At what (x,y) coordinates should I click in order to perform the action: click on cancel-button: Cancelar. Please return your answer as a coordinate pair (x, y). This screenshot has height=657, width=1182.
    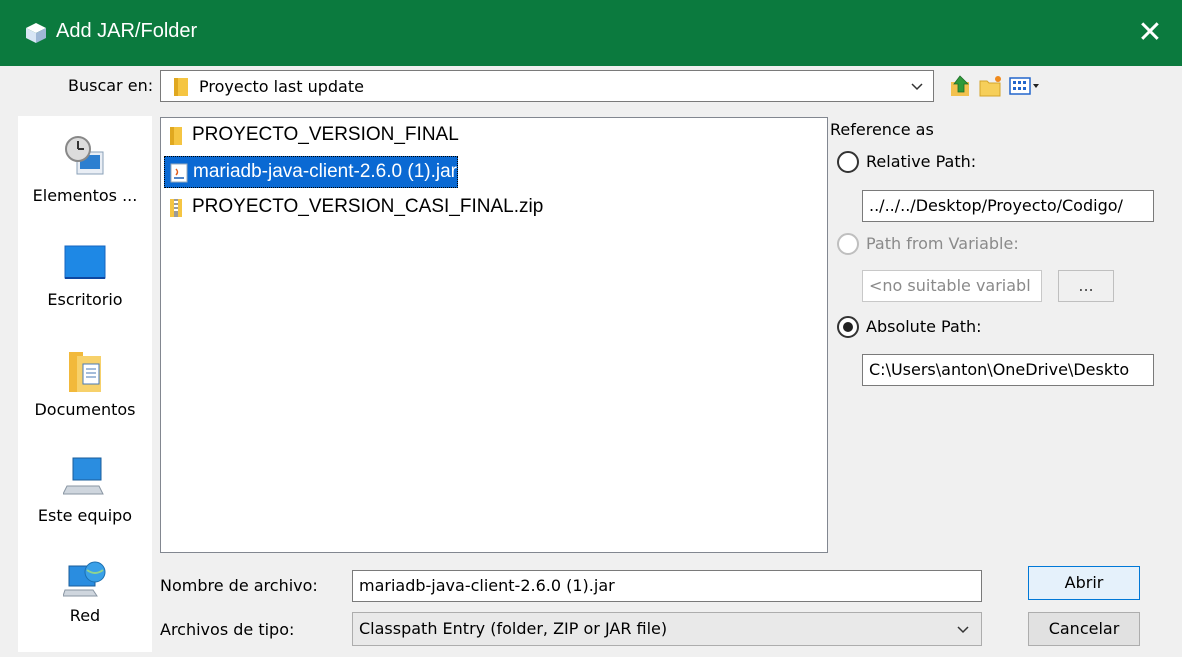
    Looking at the image, I should click on (1084, 629).